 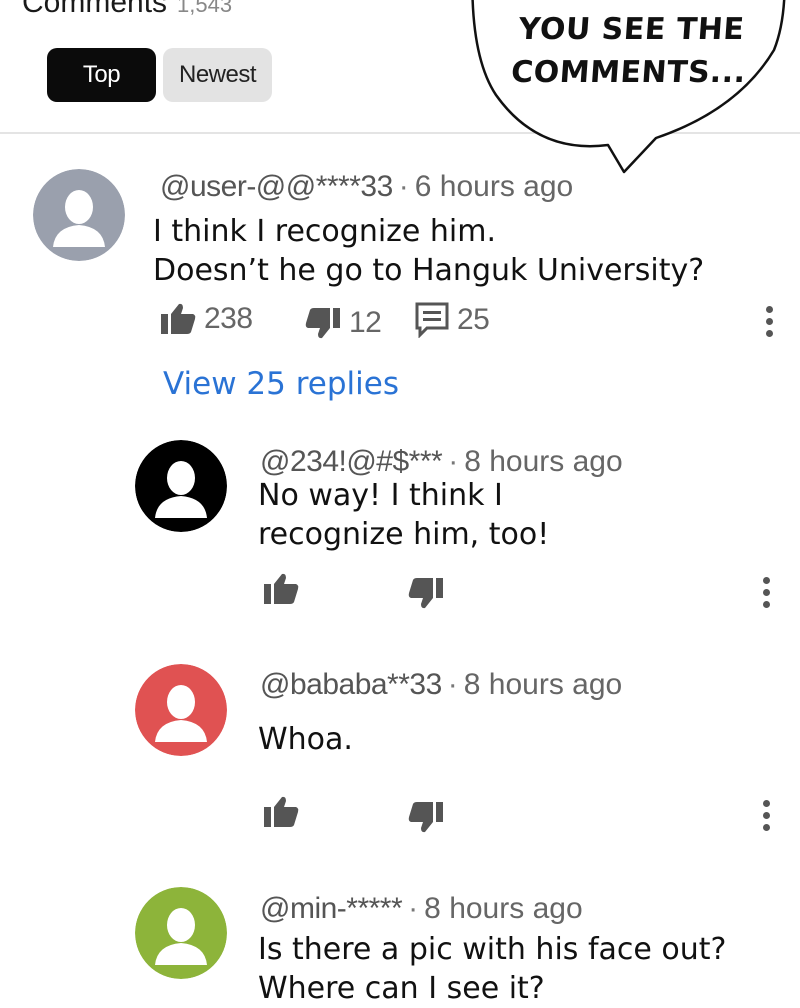 I want to click on reply-text-line: Is there a pic with his face out?, so click(x=492, y=949).